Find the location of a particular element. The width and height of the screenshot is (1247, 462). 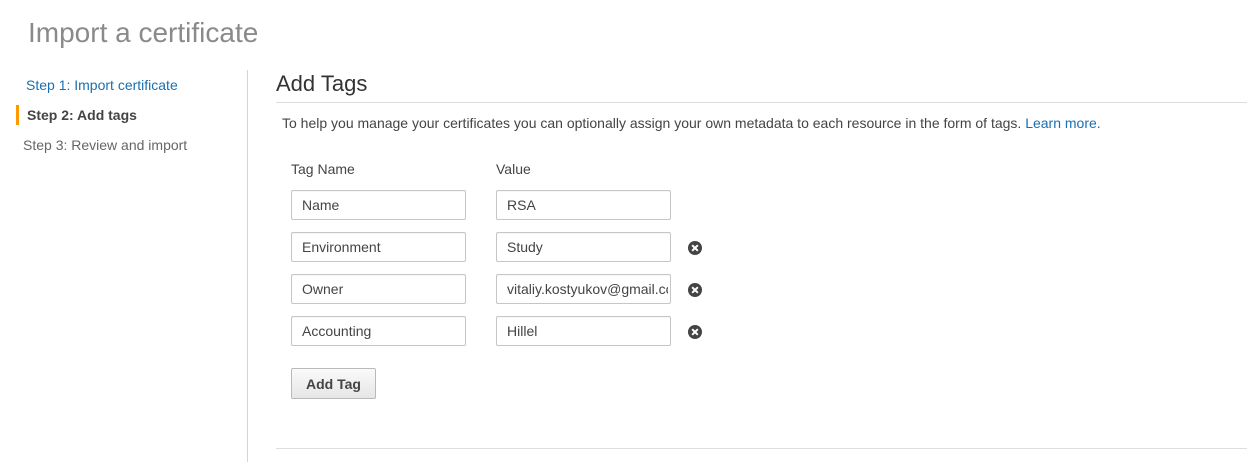

step-add-tags: Step 2: Add tags is located at coordinates (76, 115).